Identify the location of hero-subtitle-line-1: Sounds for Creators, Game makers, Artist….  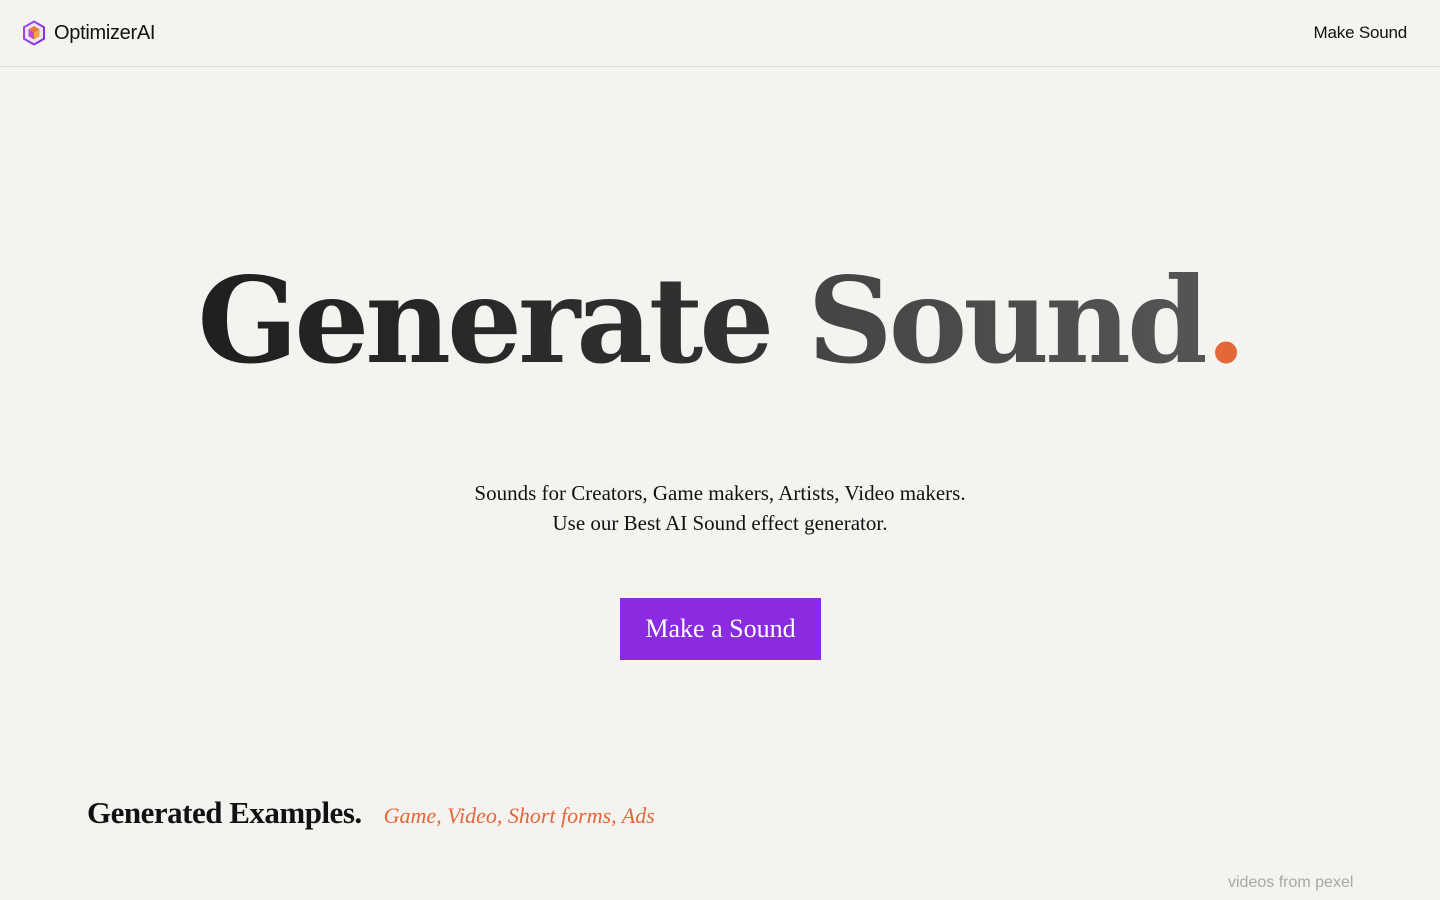
(720, 493).